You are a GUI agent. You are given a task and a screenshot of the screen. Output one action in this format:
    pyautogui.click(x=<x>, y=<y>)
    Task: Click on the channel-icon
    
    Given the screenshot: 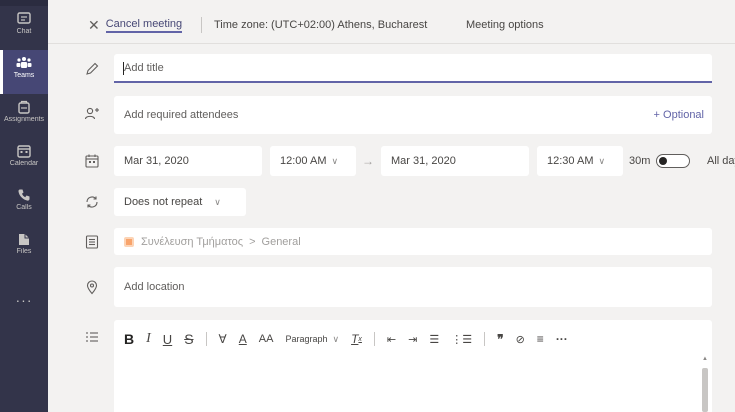 What is the action you would take?
    pyautogui.click(x=92, y=242)
    